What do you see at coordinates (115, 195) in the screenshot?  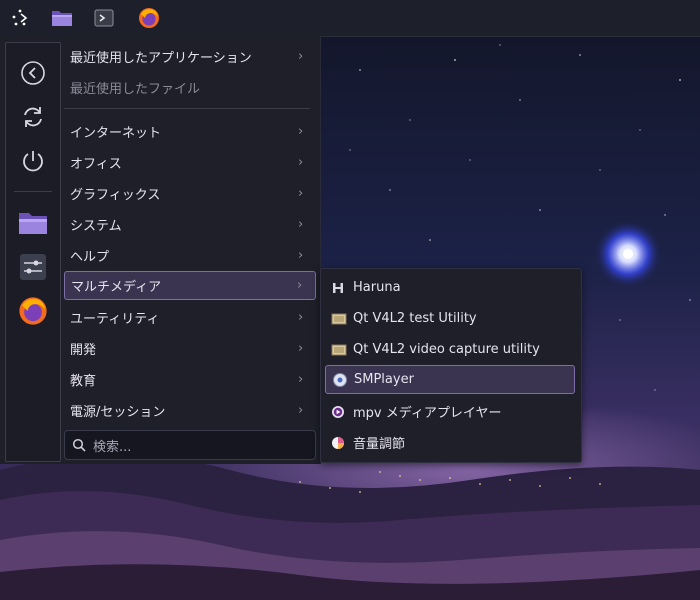 I see `category-label: グラフィックス` at bounding box center [115, 195].